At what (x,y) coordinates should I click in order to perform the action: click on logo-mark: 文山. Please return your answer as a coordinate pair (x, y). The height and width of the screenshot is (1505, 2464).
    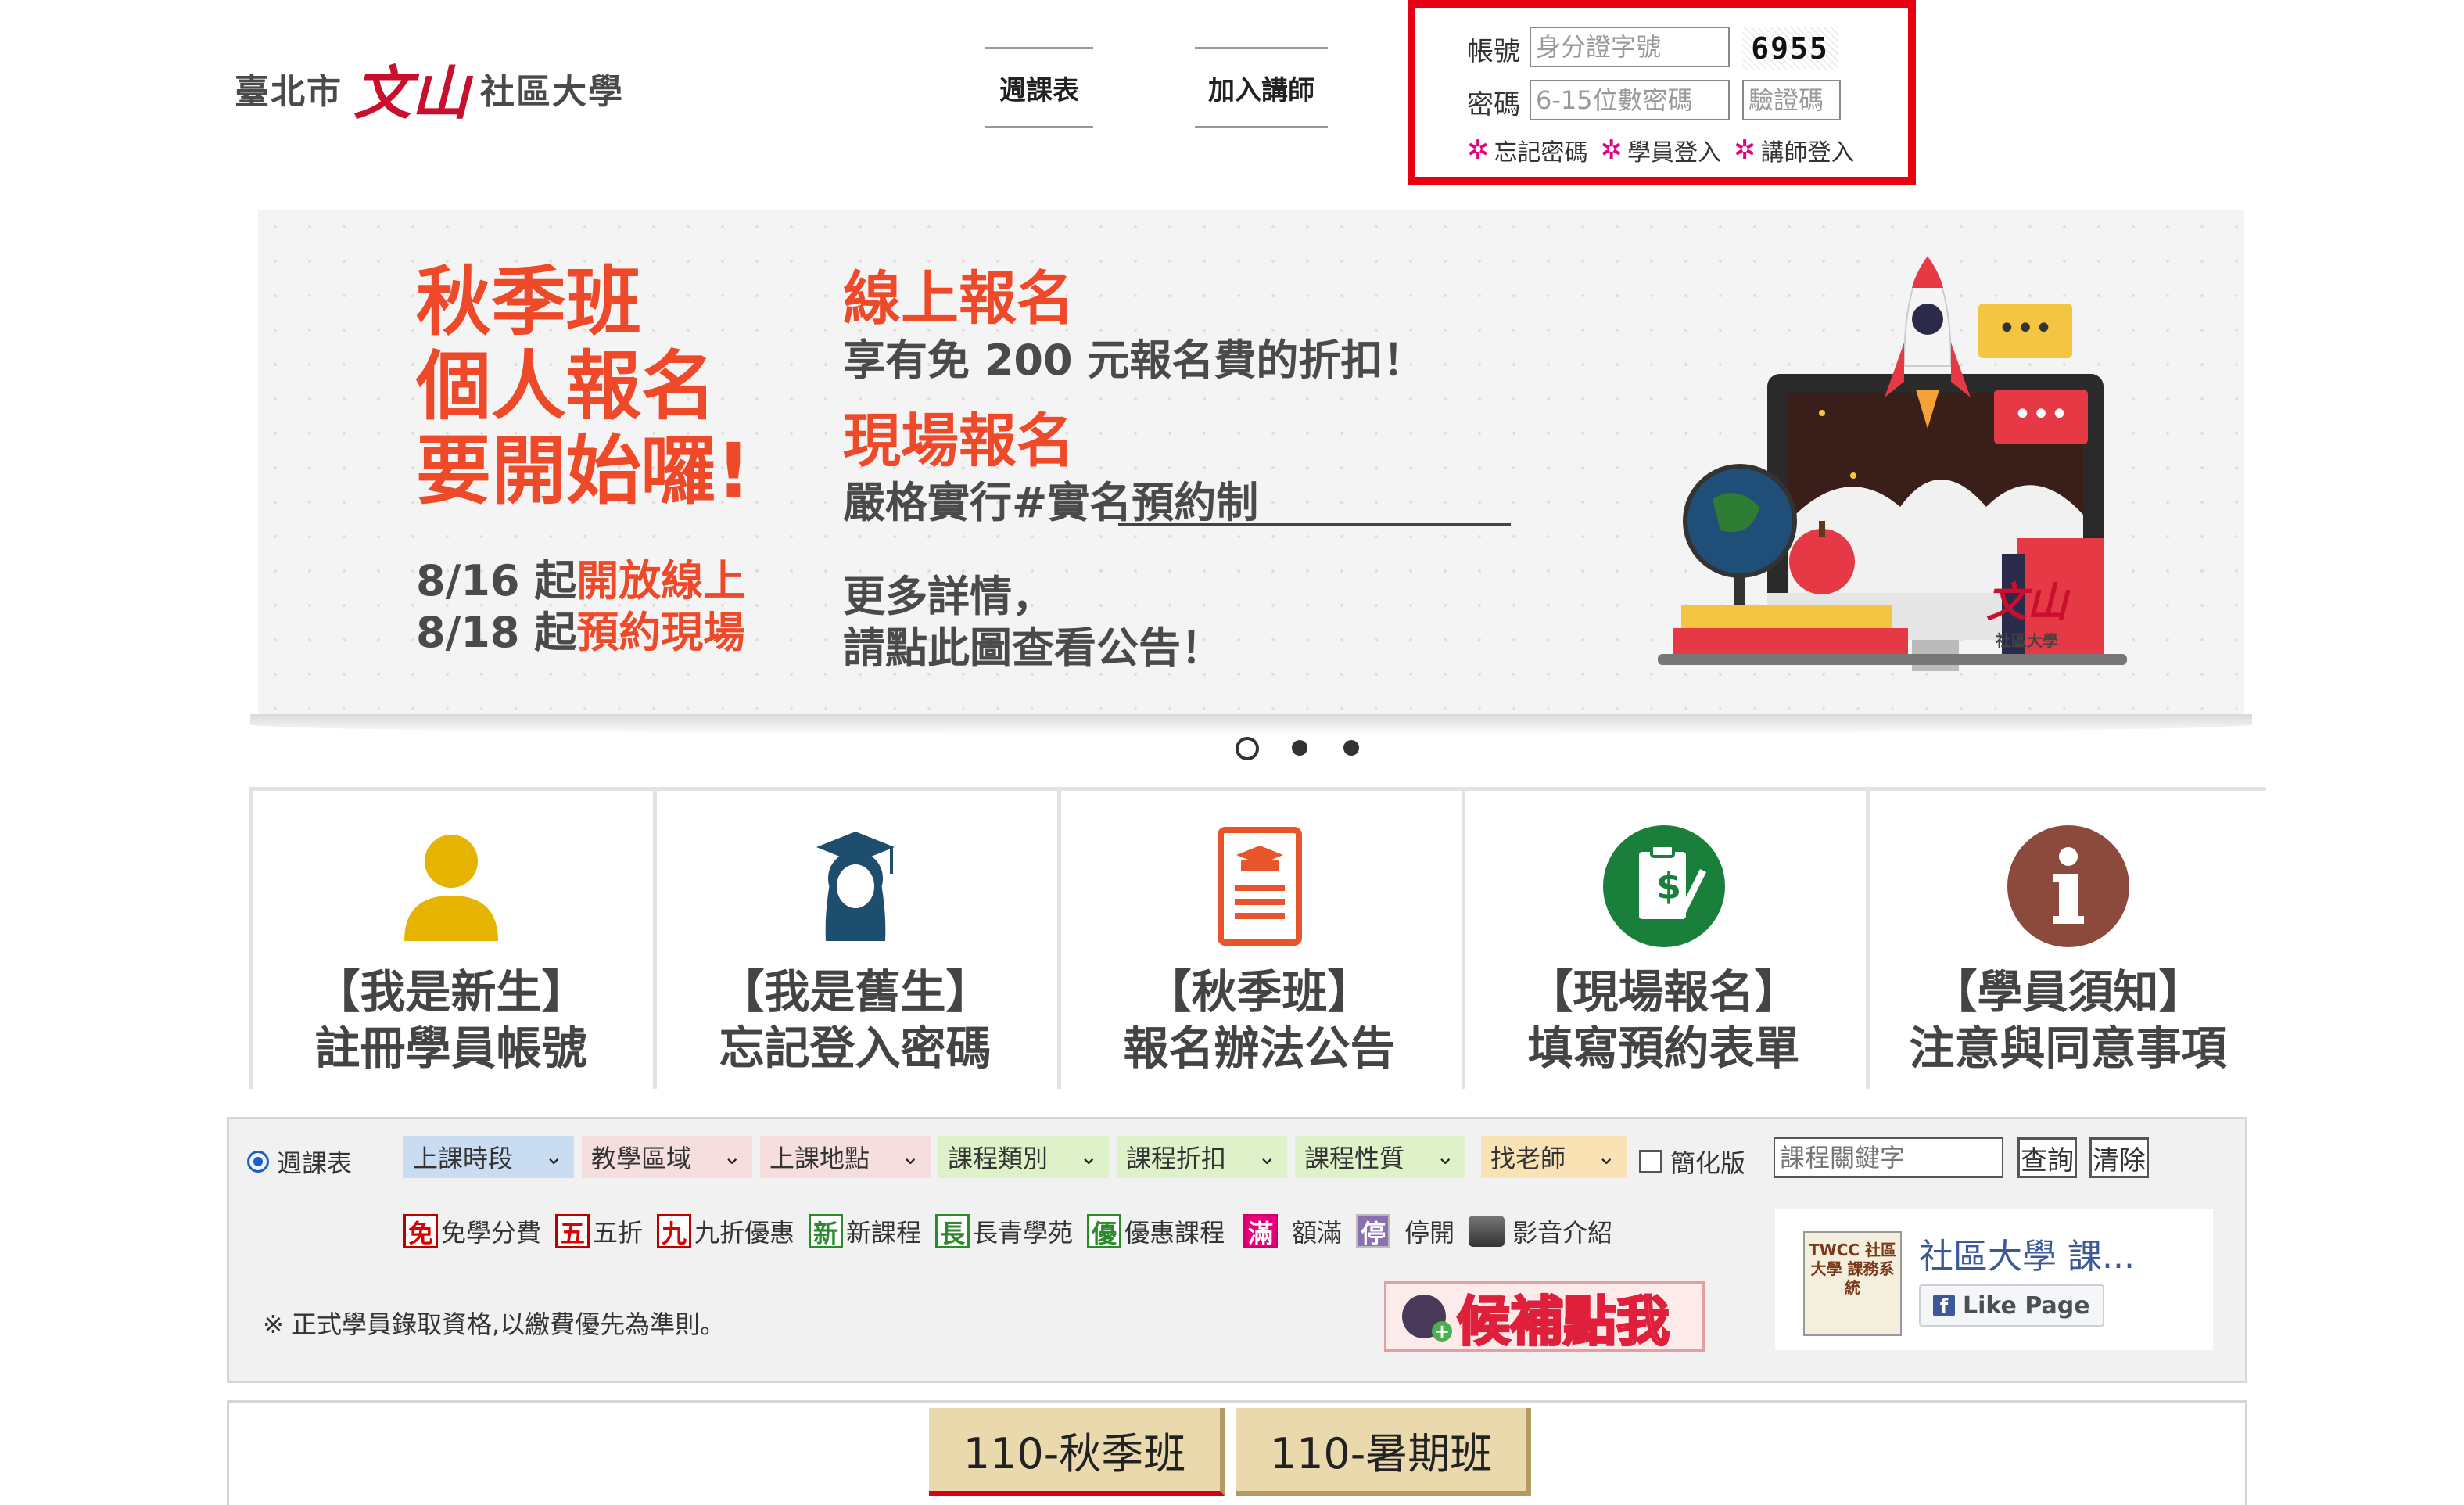
    Looking at the image, I should click on (411, 93).